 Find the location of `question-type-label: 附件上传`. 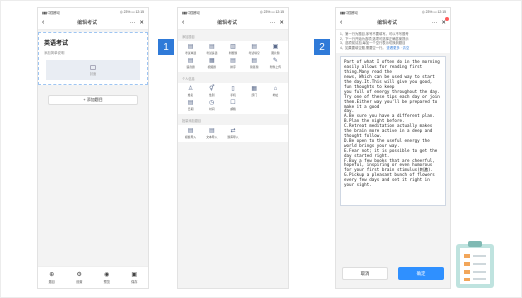

question-type-label: 附件上传 is located at coordinates (275, 67).